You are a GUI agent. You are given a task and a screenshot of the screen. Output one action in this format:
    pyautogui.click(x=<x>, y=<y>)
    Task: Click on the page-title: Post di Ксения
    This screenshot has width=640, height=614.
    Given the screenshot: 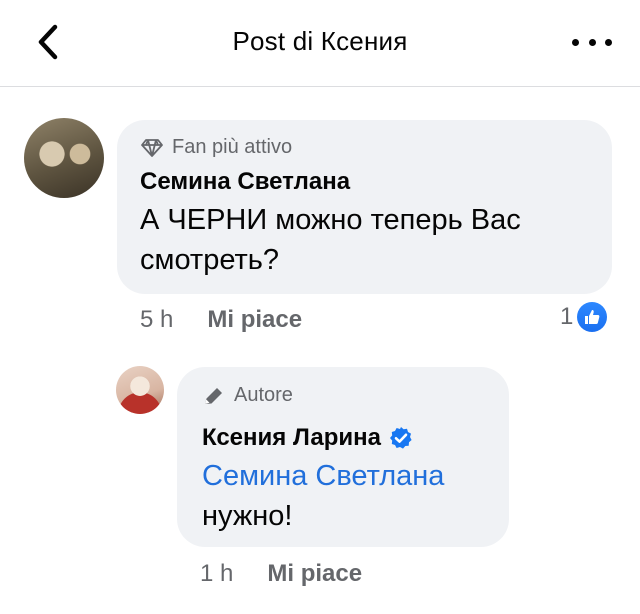 What is the action you would take?
    pyautogui.click(x=320, y=41)
    